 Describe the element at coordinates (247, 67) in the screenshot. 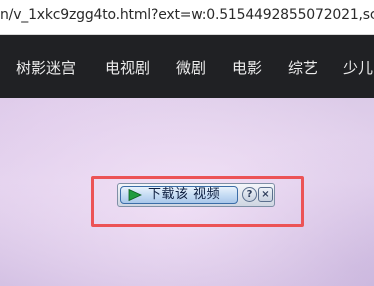

I see `nav-item-movie: 电影` at that location.